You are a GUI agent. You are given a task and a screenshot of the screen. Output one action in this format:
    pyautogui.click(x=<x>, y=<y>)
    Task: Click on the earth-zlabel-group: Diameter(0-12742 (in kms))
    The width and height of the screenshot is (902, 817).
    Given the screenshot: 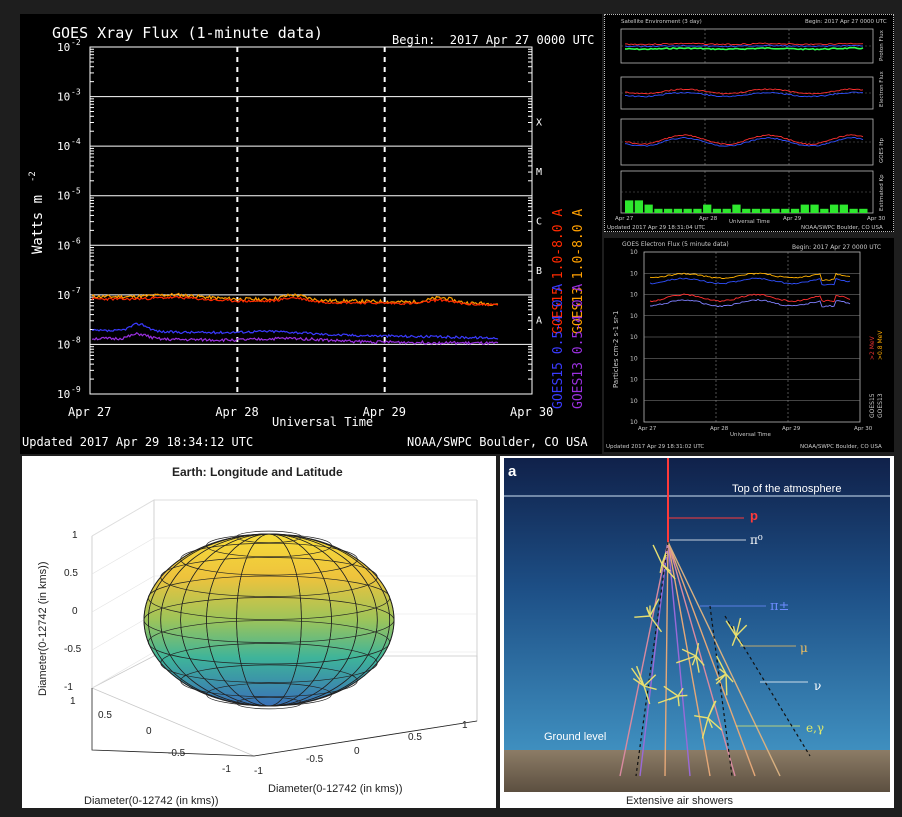 What is the action you would take?
    pyautogui.click(x=43, y=629)
    